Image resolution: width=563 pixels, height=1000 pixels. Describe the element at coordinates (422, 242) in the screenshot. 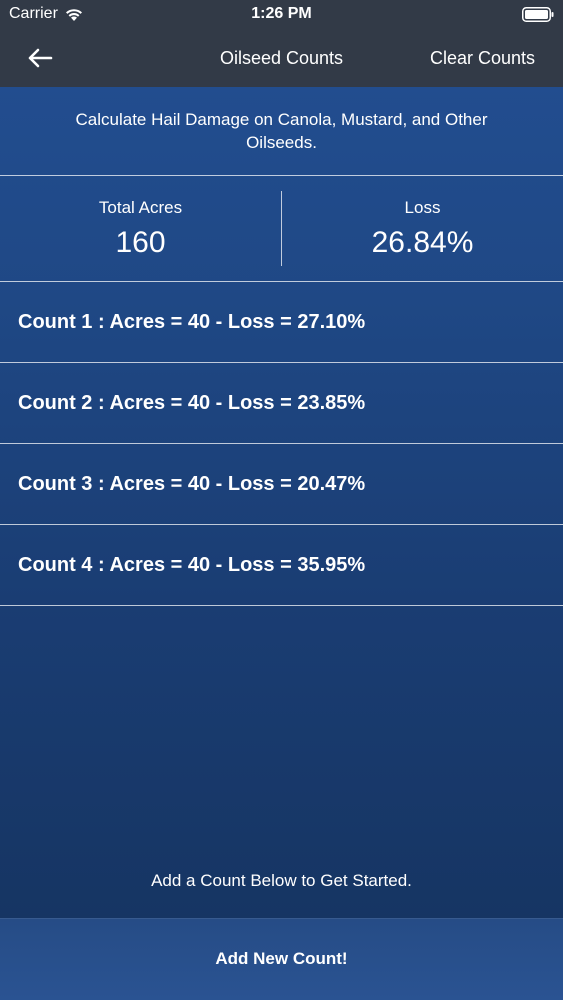

I see `loss-value: 26.84%` at that location.